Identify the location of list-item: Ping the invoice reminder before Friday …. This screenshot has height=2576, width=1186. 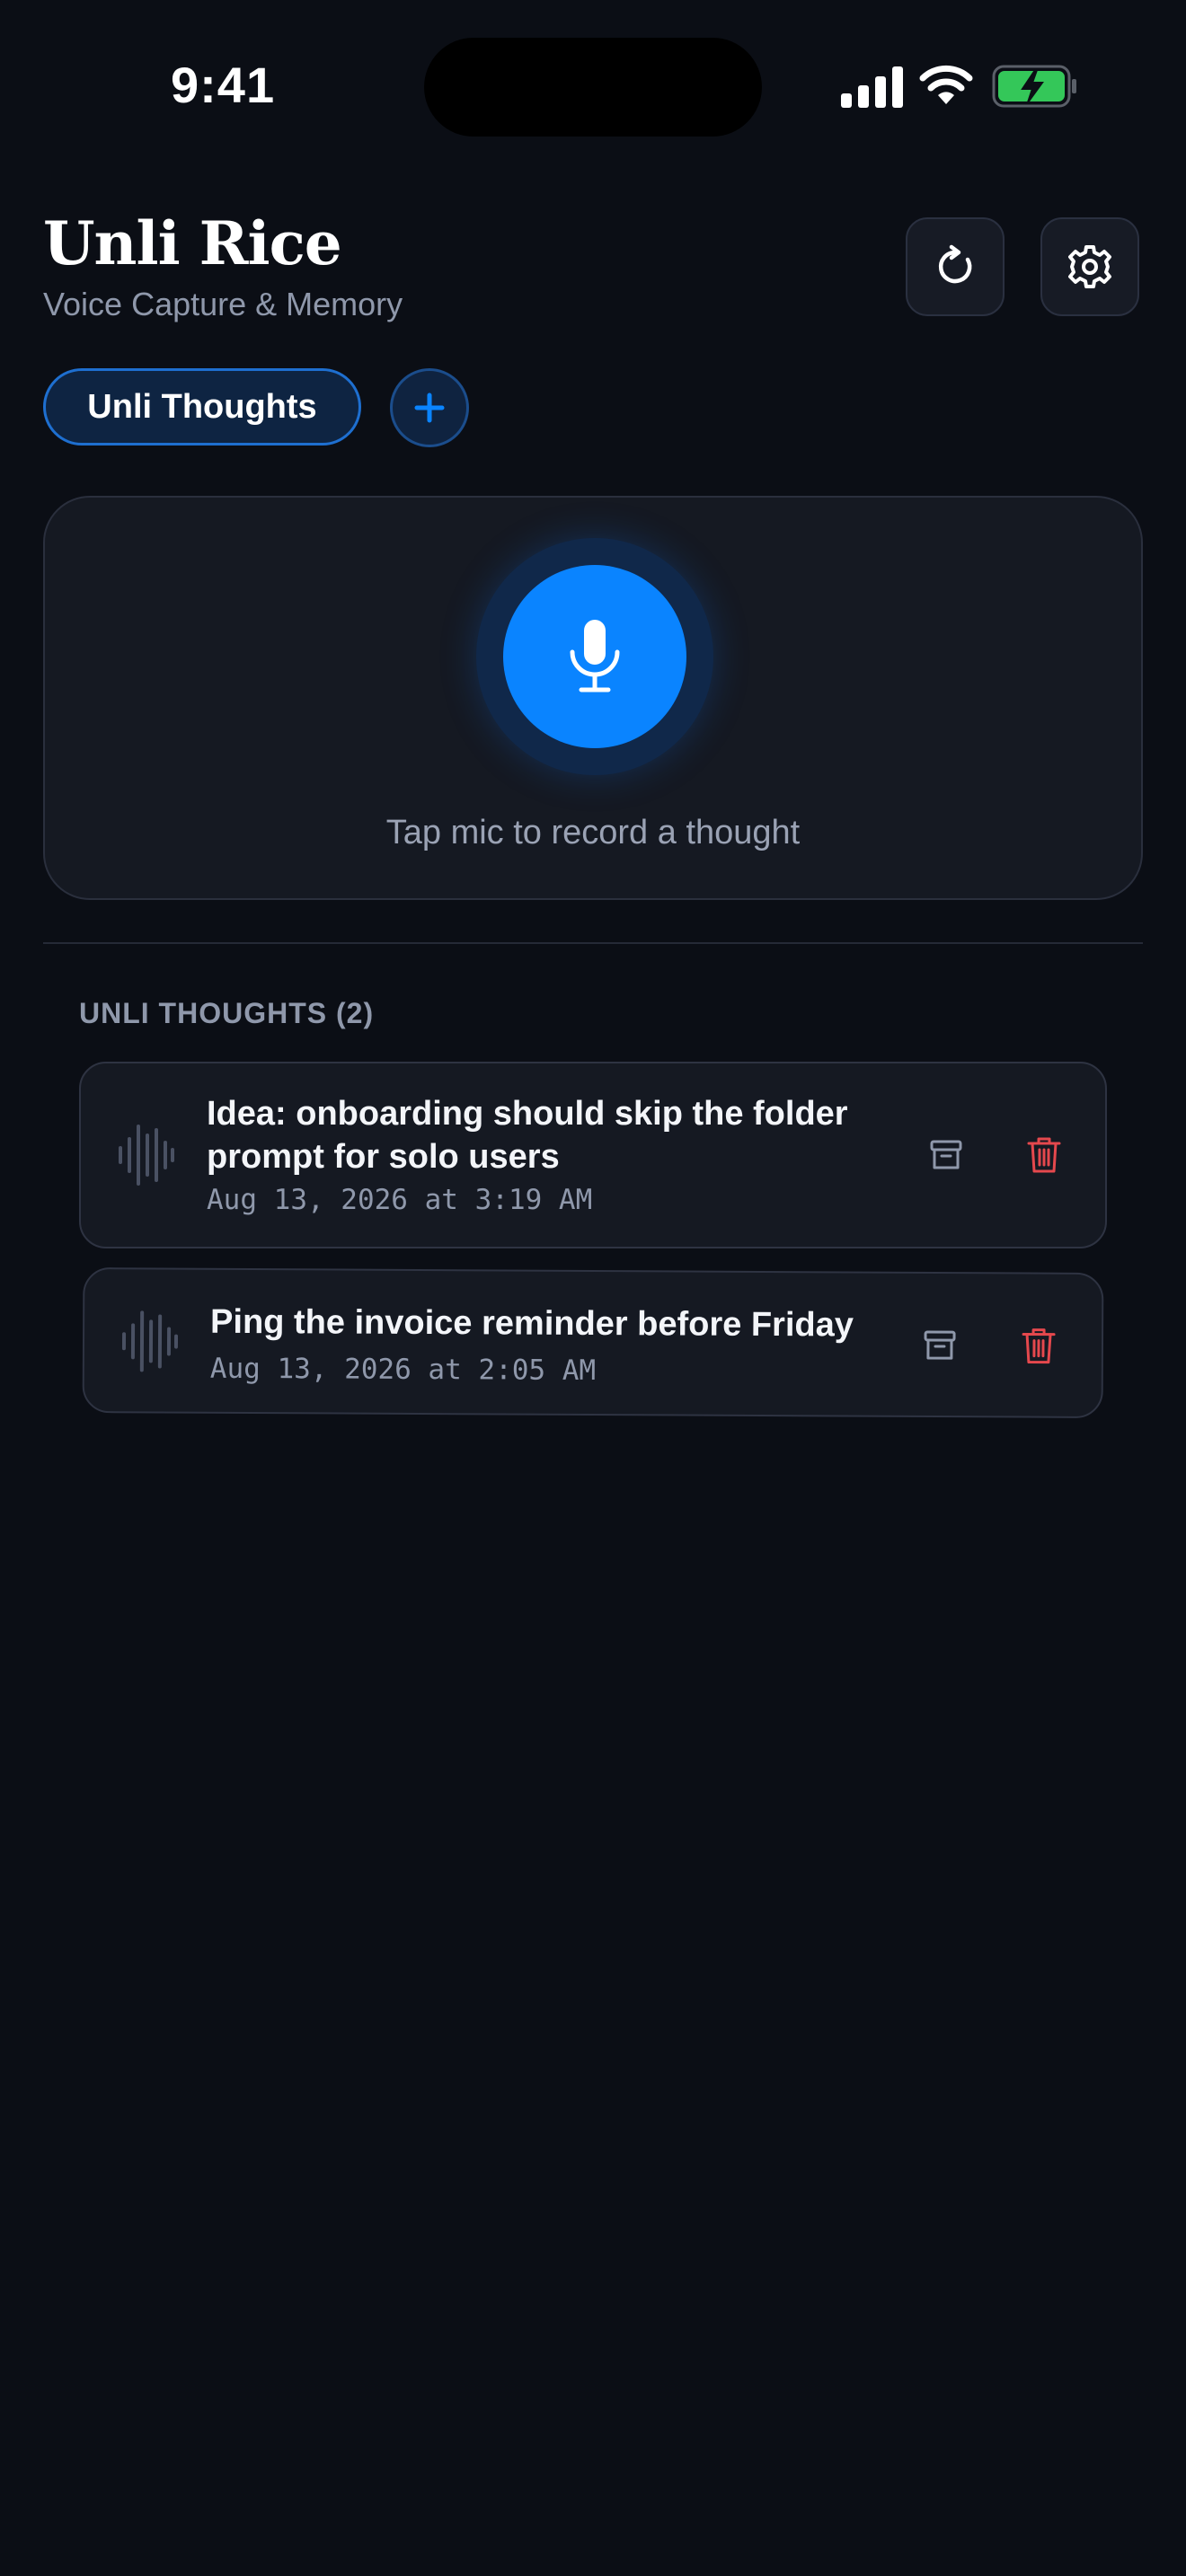
(593, 1342).